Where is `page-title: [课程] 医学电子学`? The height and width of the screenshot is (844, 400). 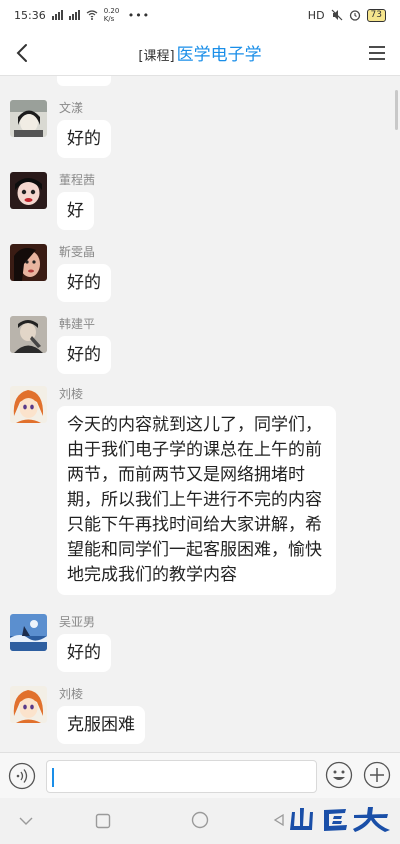 page-title: [课程] 医学电子学 is located at coordinates (199, 52).